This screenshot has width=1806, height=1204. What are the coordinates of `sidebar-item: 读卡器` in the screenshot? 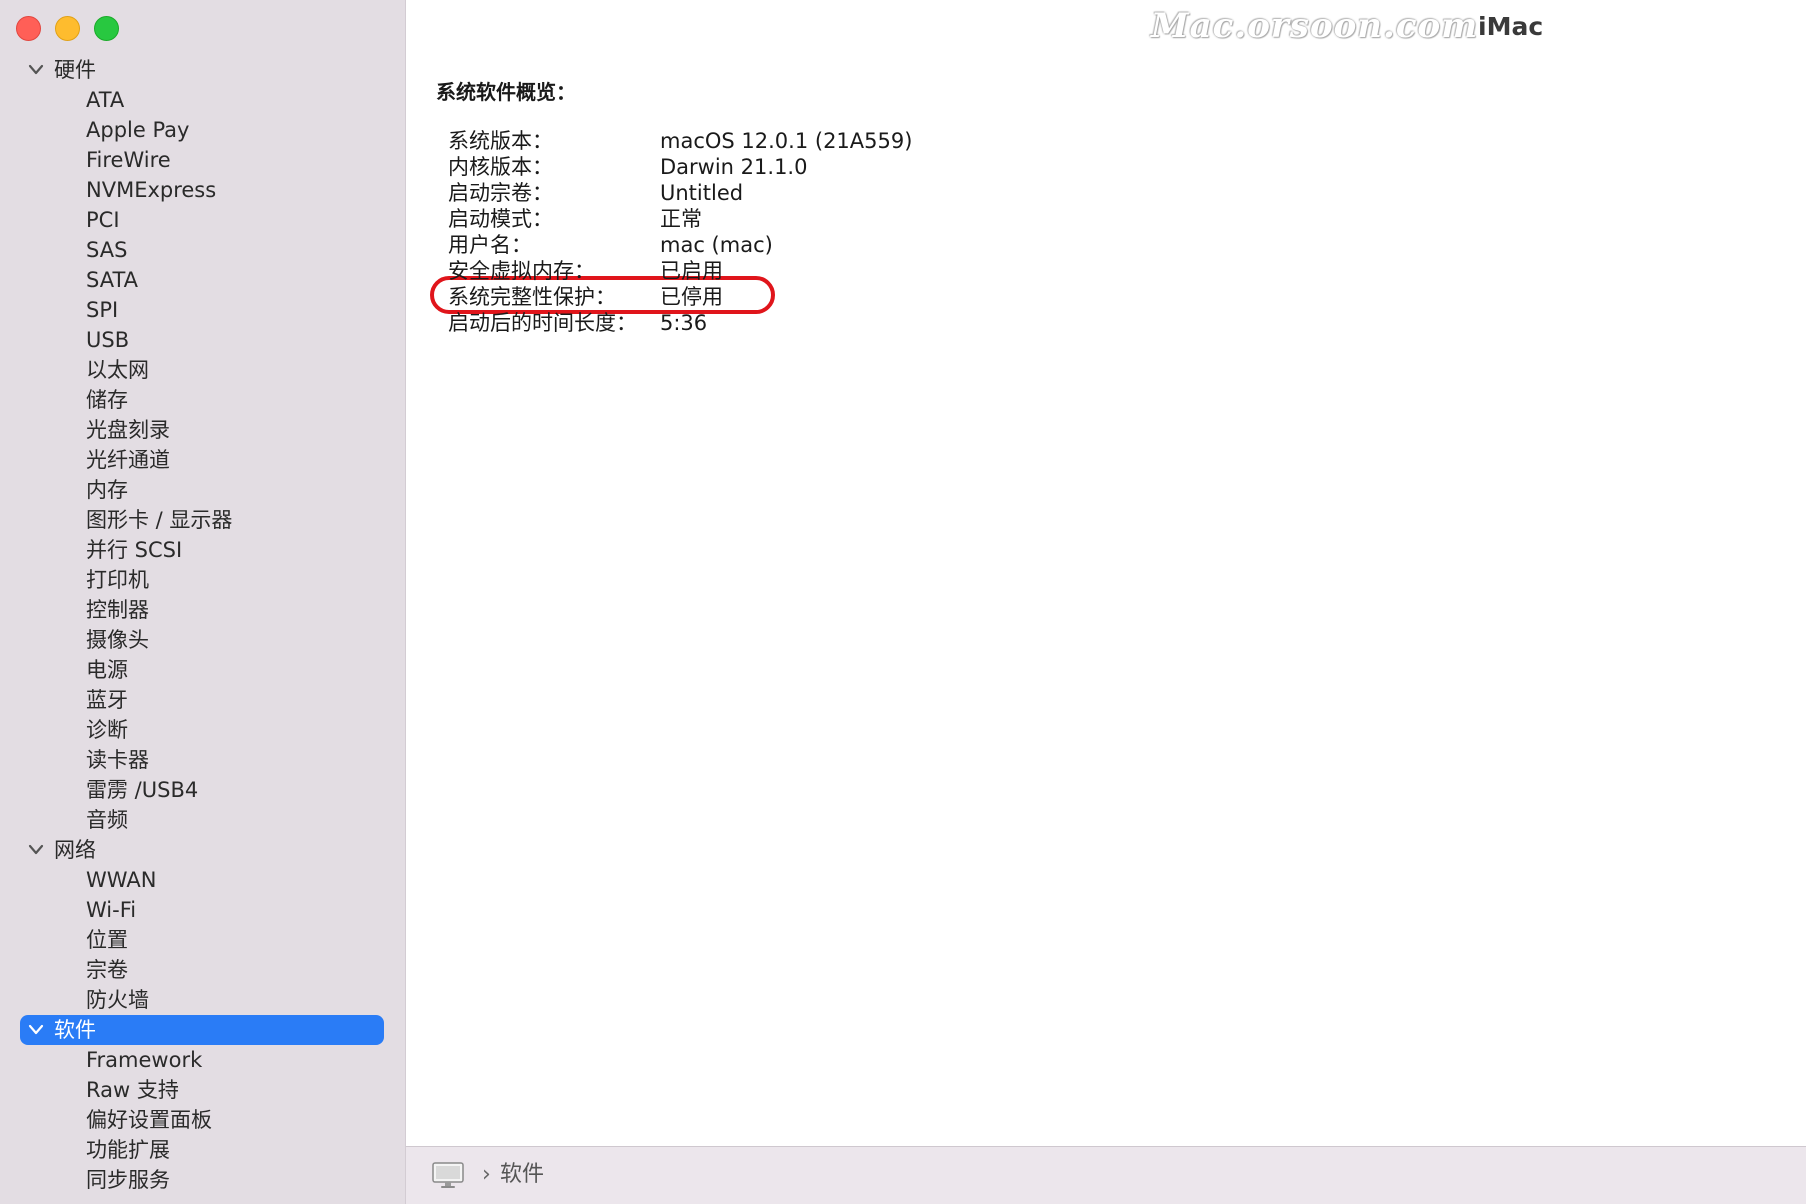 It's located at (202, 760).